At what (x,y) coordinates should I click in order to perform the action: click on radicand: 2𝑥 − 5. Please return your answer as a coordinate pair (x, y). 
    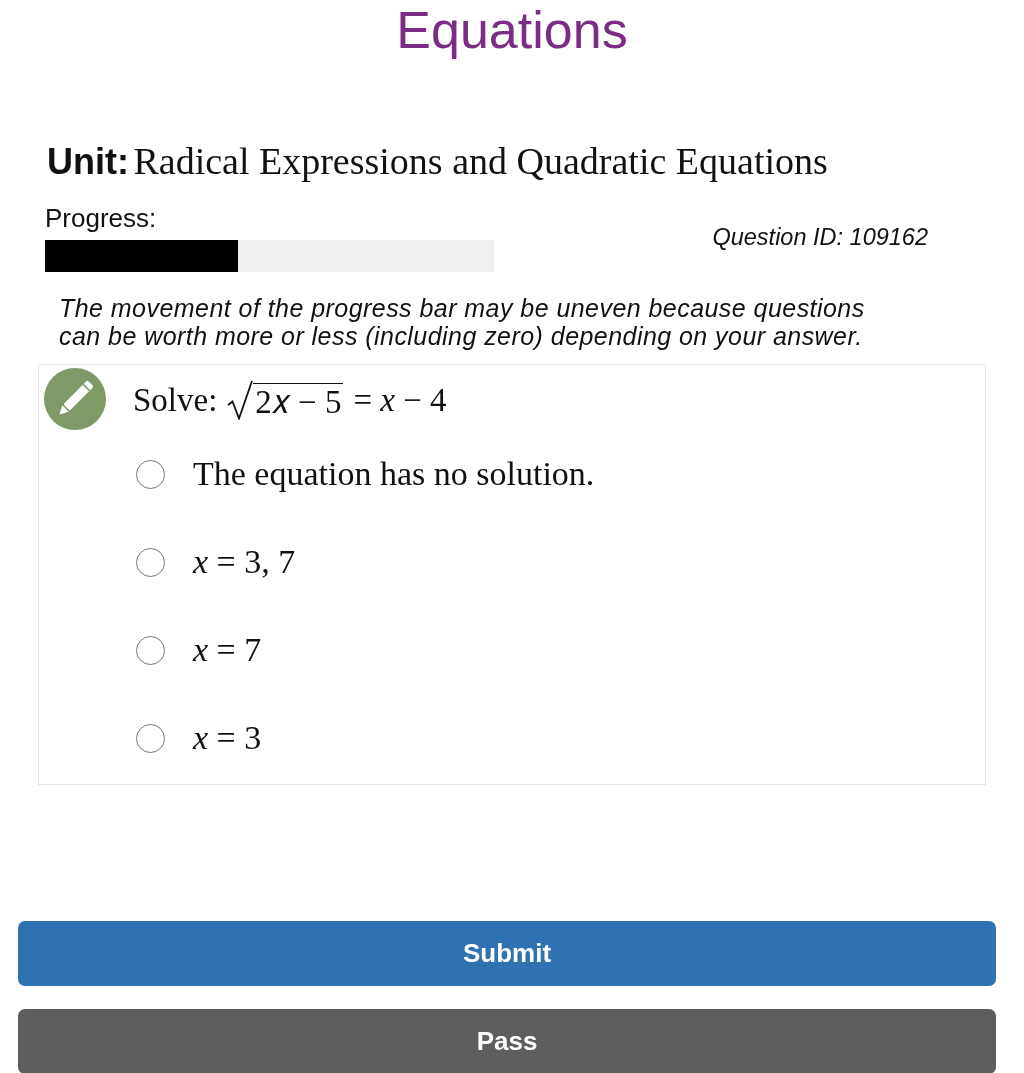
    Looking at the image, I should click on (298, 401).